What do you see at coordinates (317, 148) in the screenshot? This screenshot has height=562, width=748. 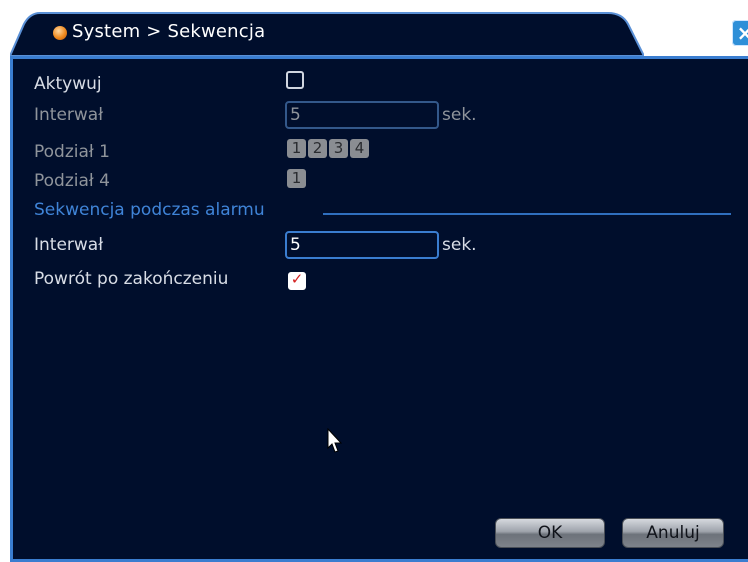 I see `split1-channel-2: 2` at bounding box center [317, 148].